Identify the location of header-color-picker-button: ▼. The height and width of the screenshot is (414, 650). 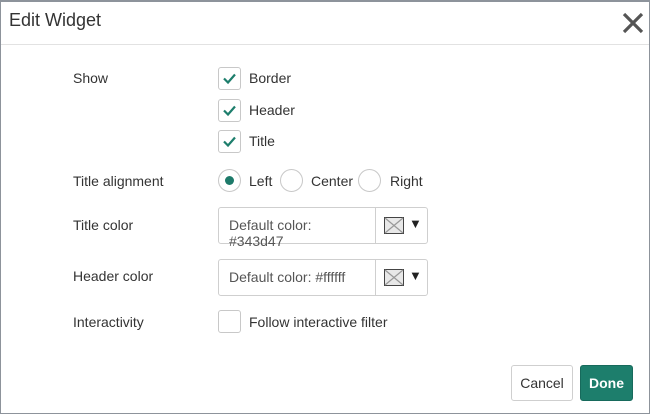
(401, 277).